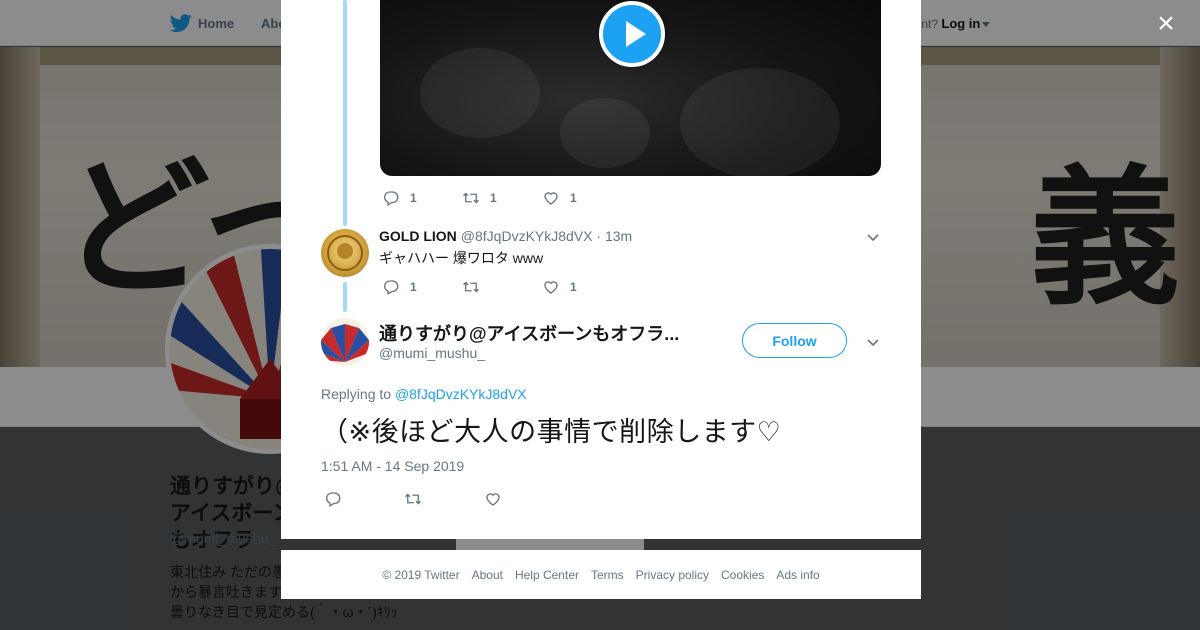 The height and width of the screenshot is (630, 1200). Describe the element at coordinates (487, 575) in the screenshot. I see `footer-link-about: About` at that location.